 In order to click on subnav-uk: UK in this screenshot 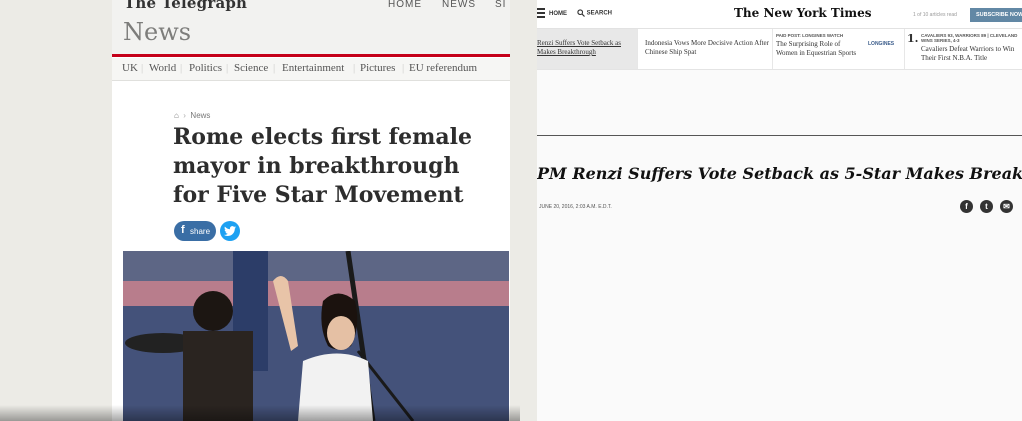, I will do `click(130, 68)`.